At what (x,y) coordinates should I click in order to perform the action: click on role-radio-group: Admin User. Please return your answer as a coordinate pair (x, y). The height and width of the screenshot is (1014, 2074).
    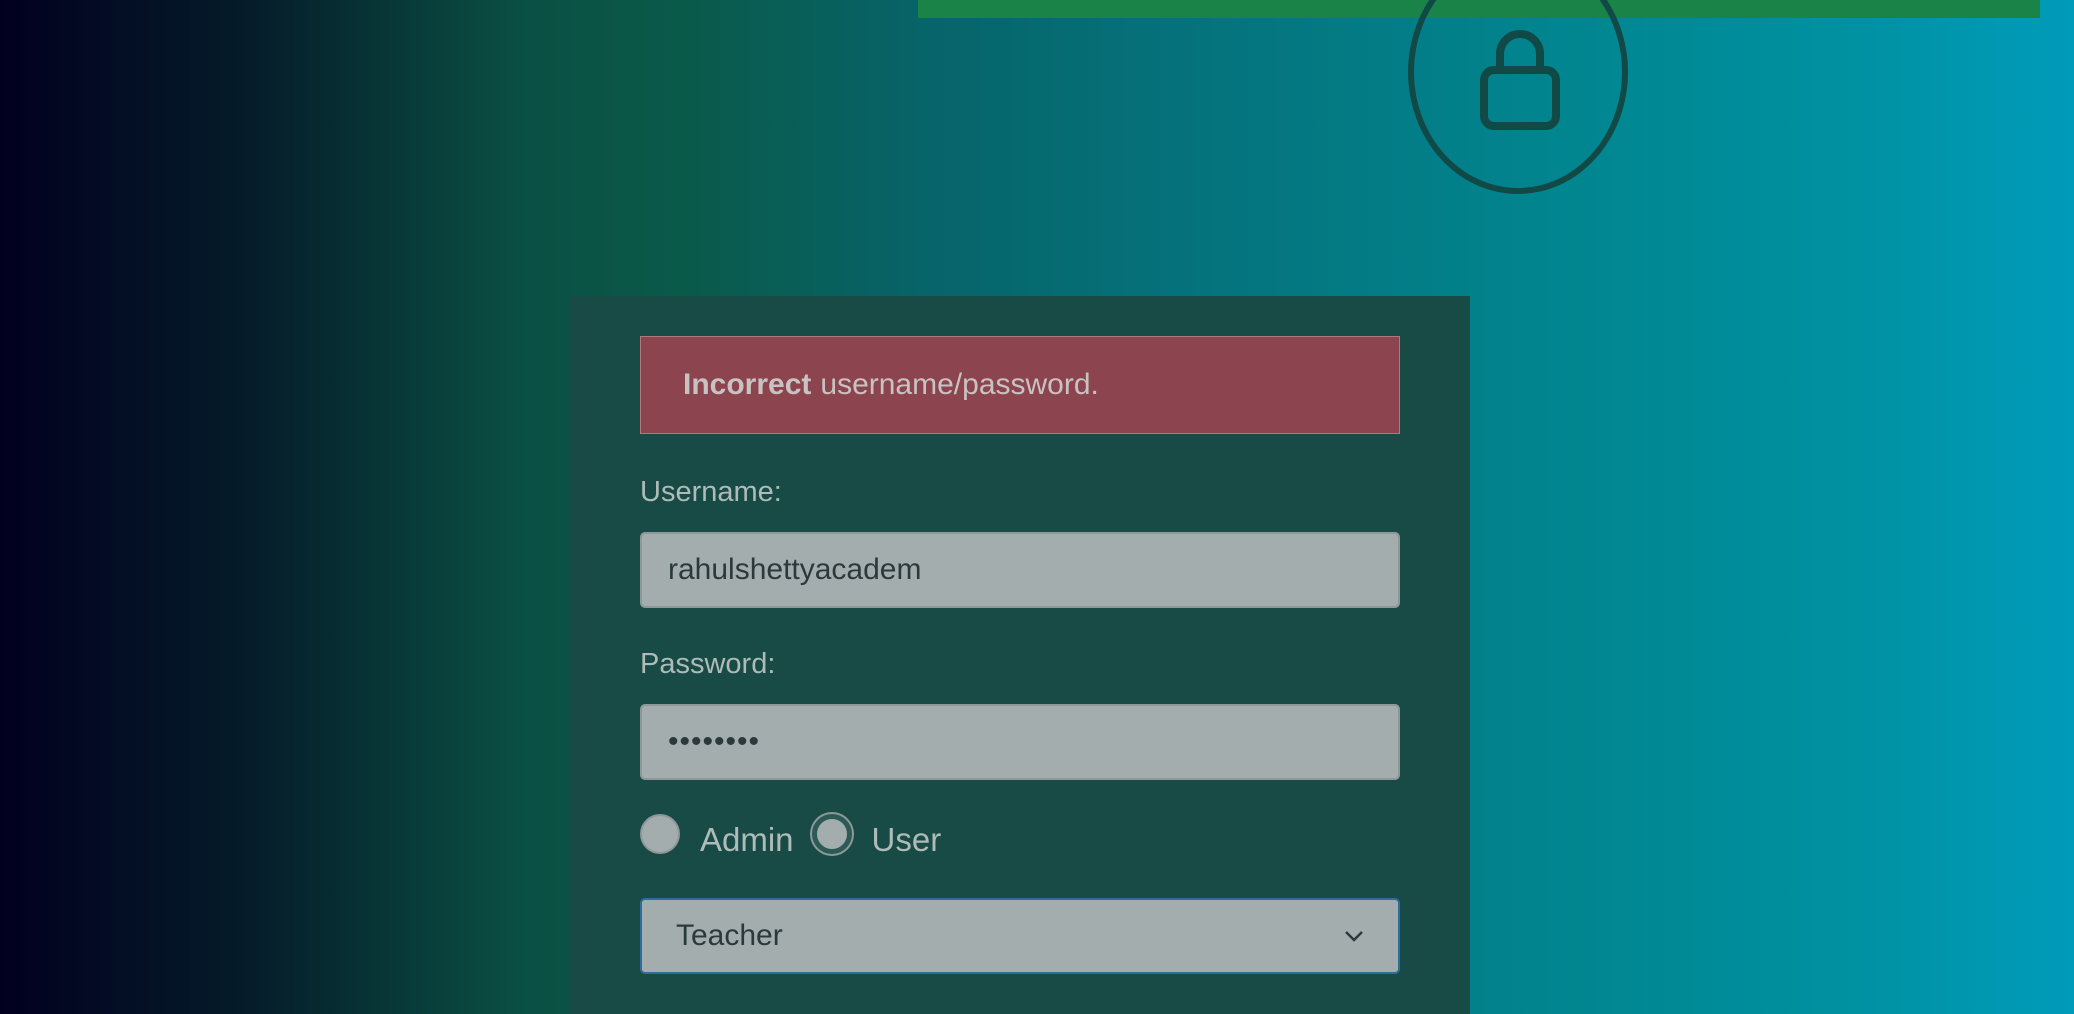
    Looking at the image, I should click on (799, 840).